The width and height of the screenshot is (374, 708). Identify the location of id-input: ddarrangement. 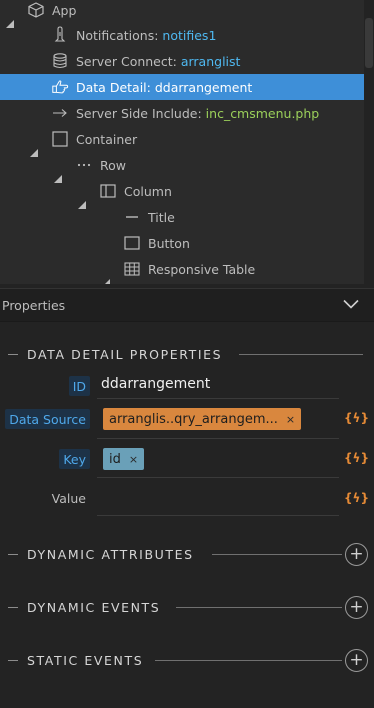
(155, 384).